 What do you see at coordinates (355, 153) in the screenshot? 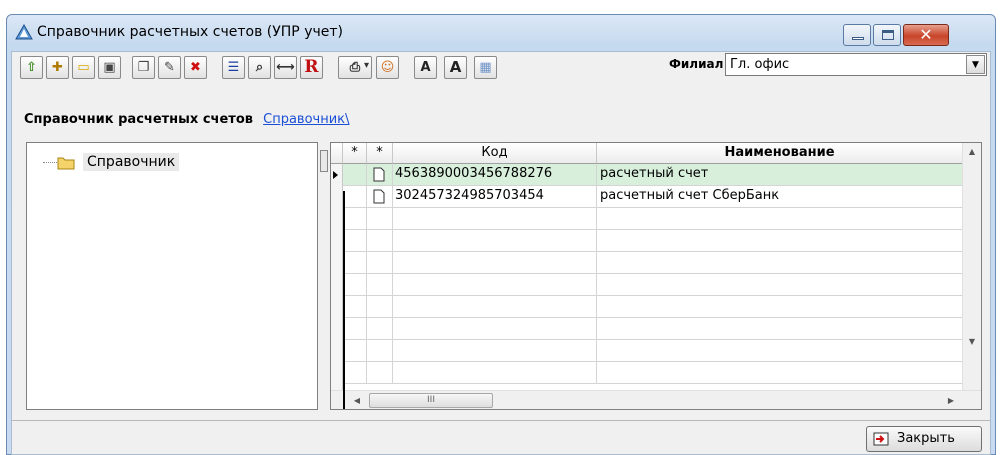
I see `grid-header-star-1: *` at bounding box center [355, 153].